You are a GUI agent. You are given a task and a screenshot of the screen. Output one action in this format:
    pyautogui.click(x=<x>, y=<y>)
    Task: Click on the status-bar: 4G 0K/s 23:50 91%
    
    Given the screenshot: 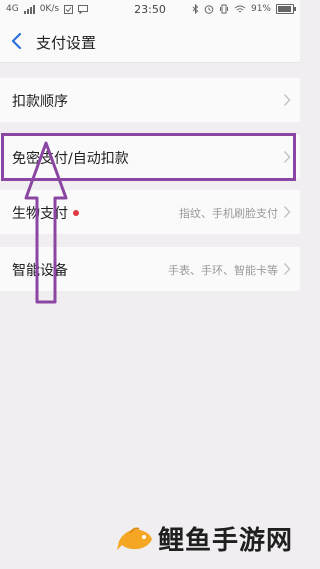 What is the action you would take?
    pyautogui.click(x=150, y=10)
    